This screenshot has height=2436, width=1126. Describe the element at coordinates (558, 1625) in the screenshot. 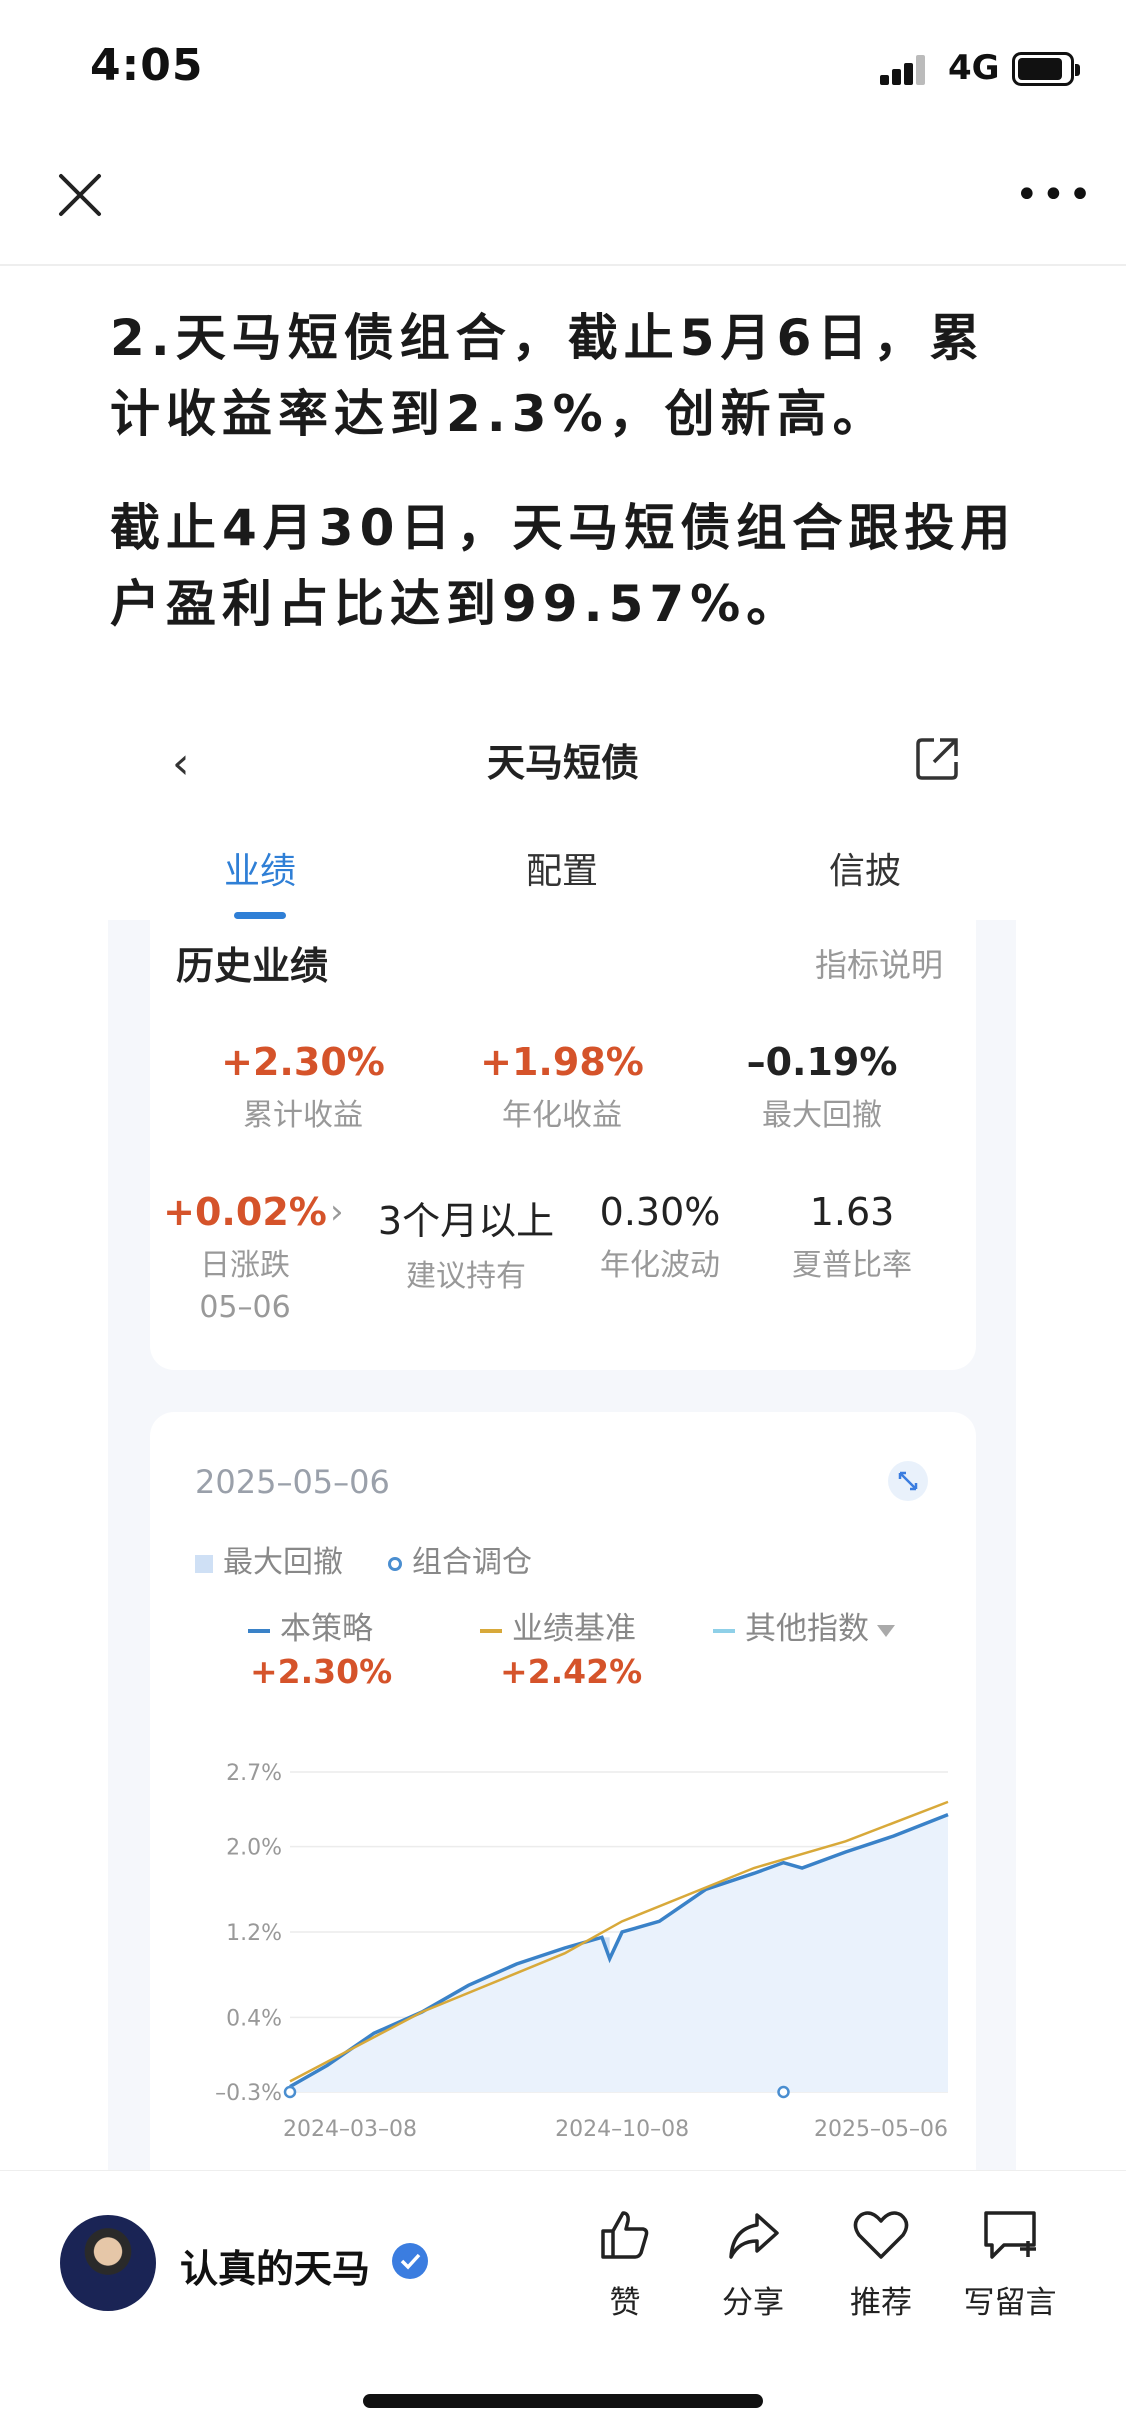

I see `series-legend-benchmark: 业绩基准` at that location.